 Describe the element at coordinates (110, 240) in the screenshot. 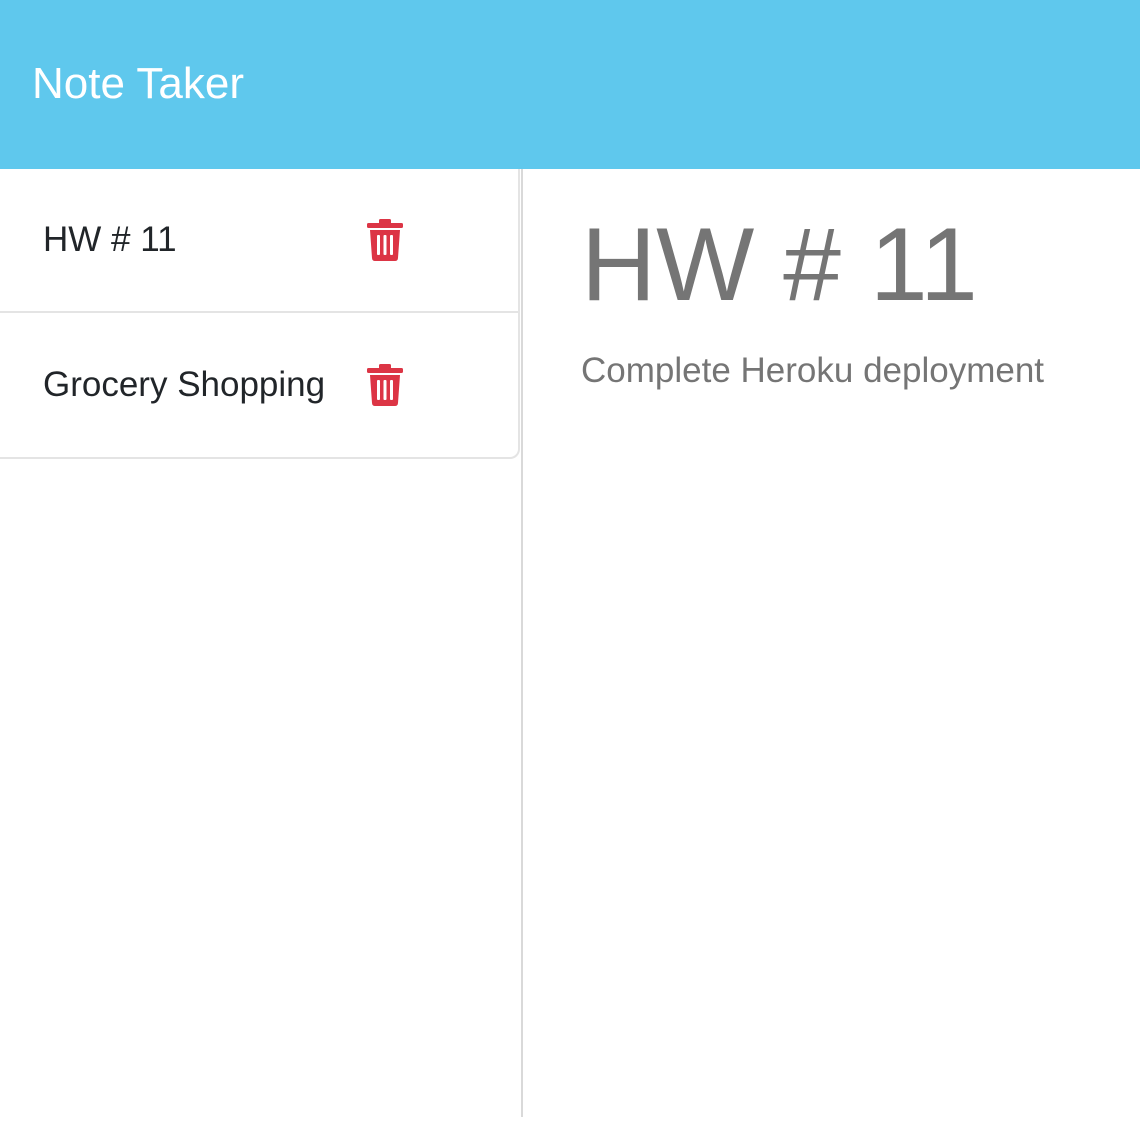

I see `note-title: HW # 11` at that location.